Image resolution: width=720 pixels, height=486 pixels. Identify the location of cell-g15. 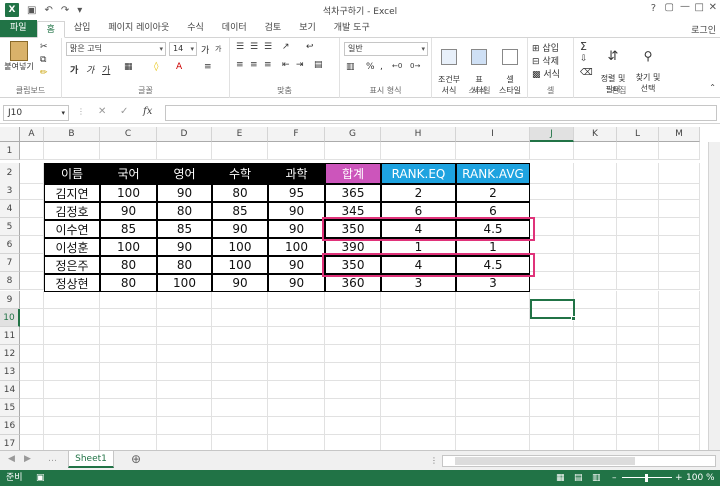
(353, 408).